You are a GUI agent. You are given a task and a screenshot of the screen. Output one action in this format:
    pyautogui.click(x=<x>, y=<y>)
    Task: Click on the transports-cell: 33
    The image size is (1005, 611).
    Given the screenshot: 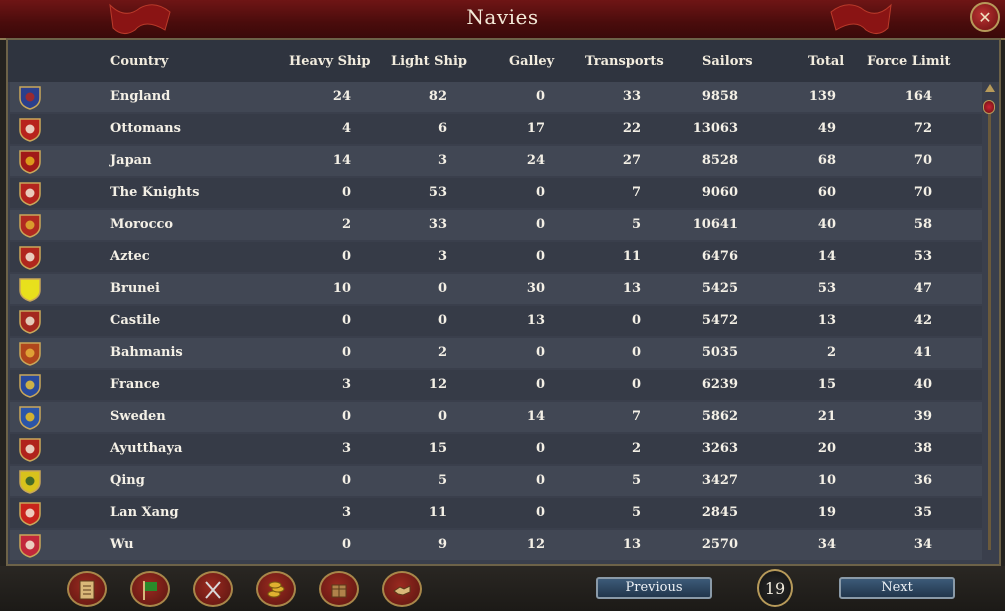 What is the action you would take?
    pyautogui.click(x=631, y=96)
    